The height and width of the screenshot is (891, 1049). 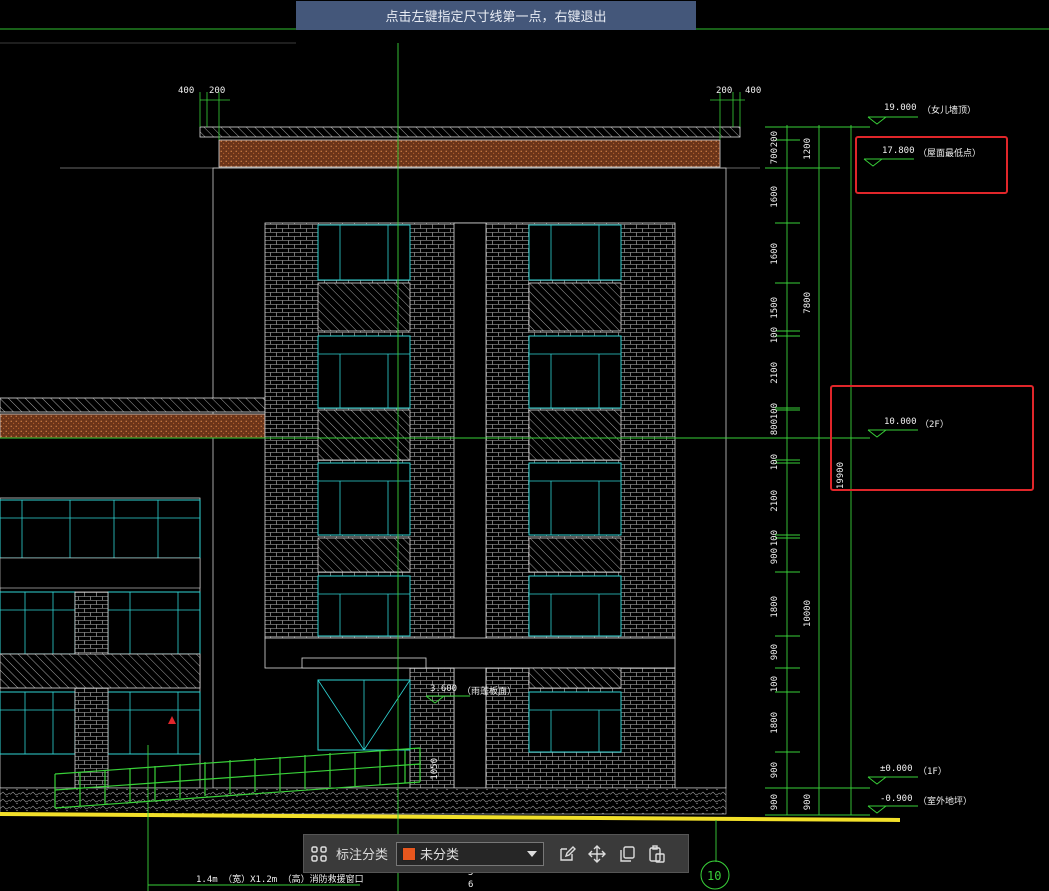 What do you see at coordinates (657, 854) in the screenshot?
I see `paste-icon` at bounding box center [657, 854].